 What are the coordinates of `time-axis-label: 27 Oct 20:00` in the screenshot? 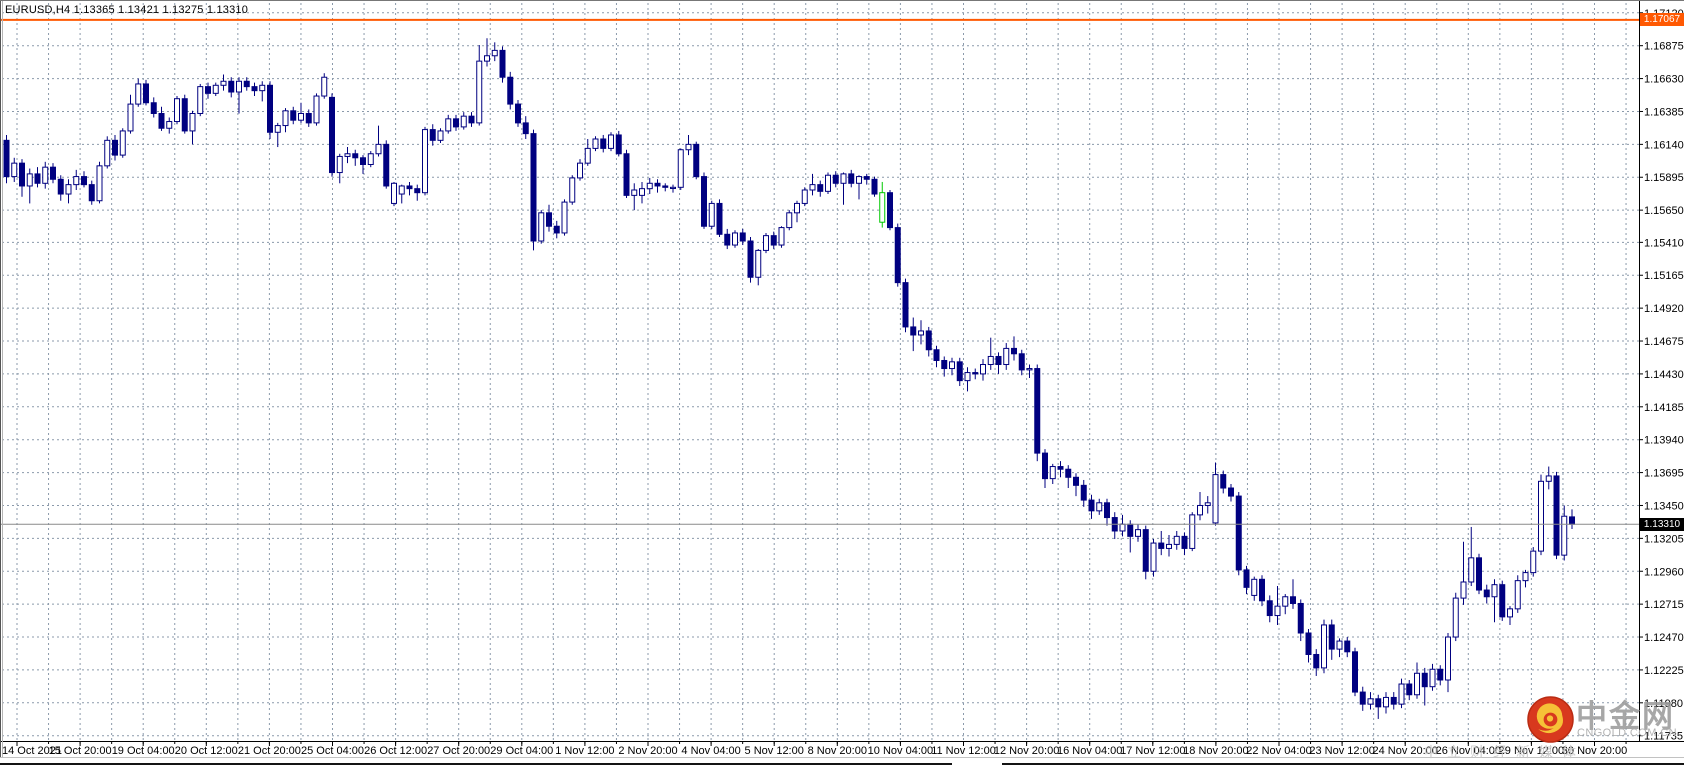 It's located at (458, 751).